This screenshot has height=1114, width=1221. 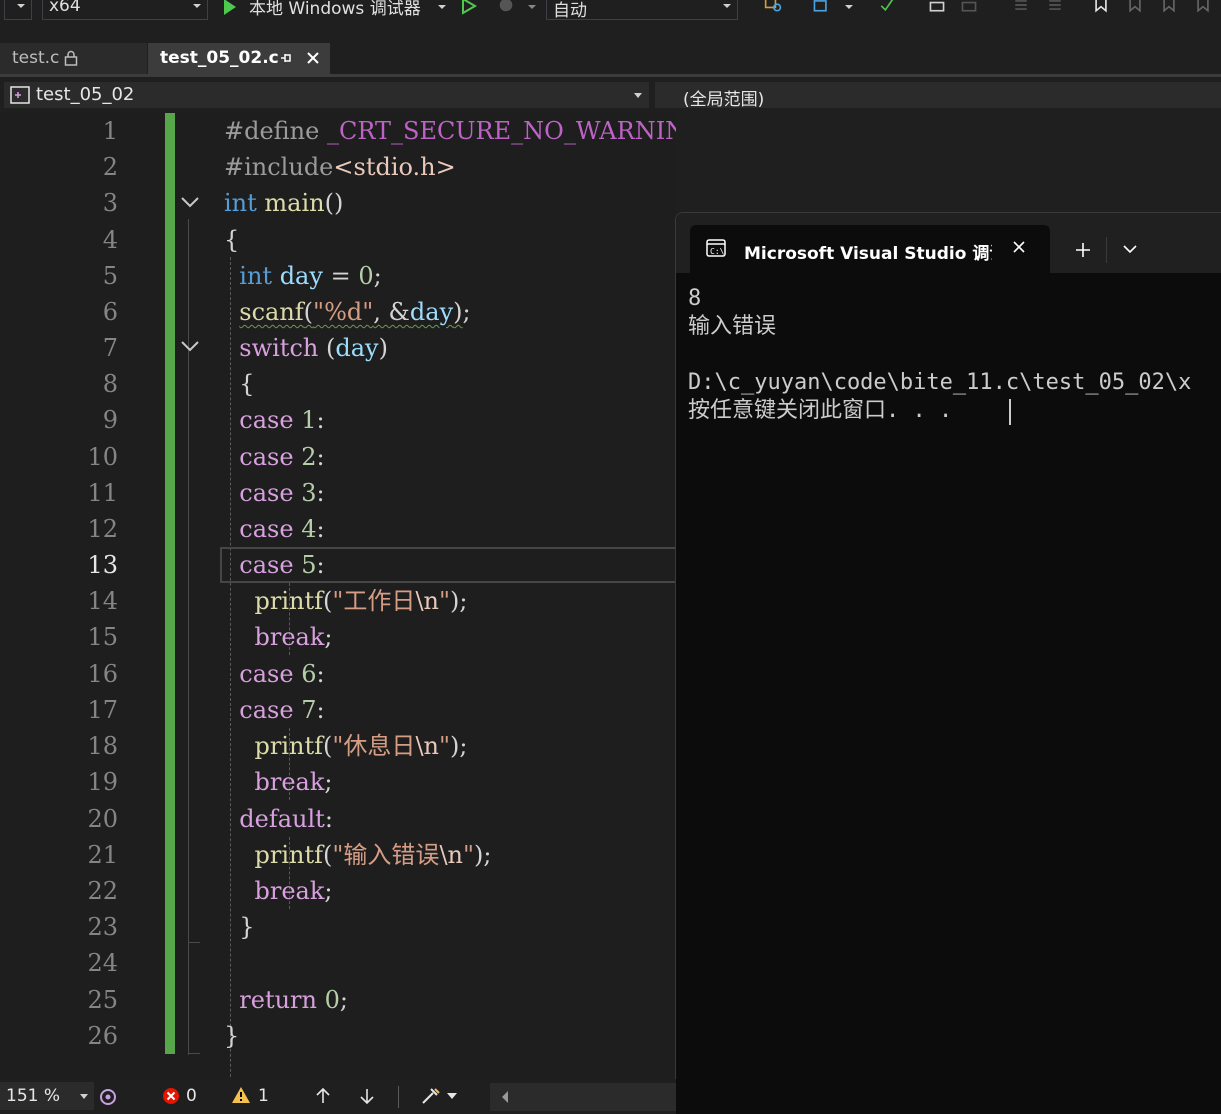 What do you see at coordinates (279, 348) in the screenshot?
I see `code-token: switch` at bounding box center [279, 348].